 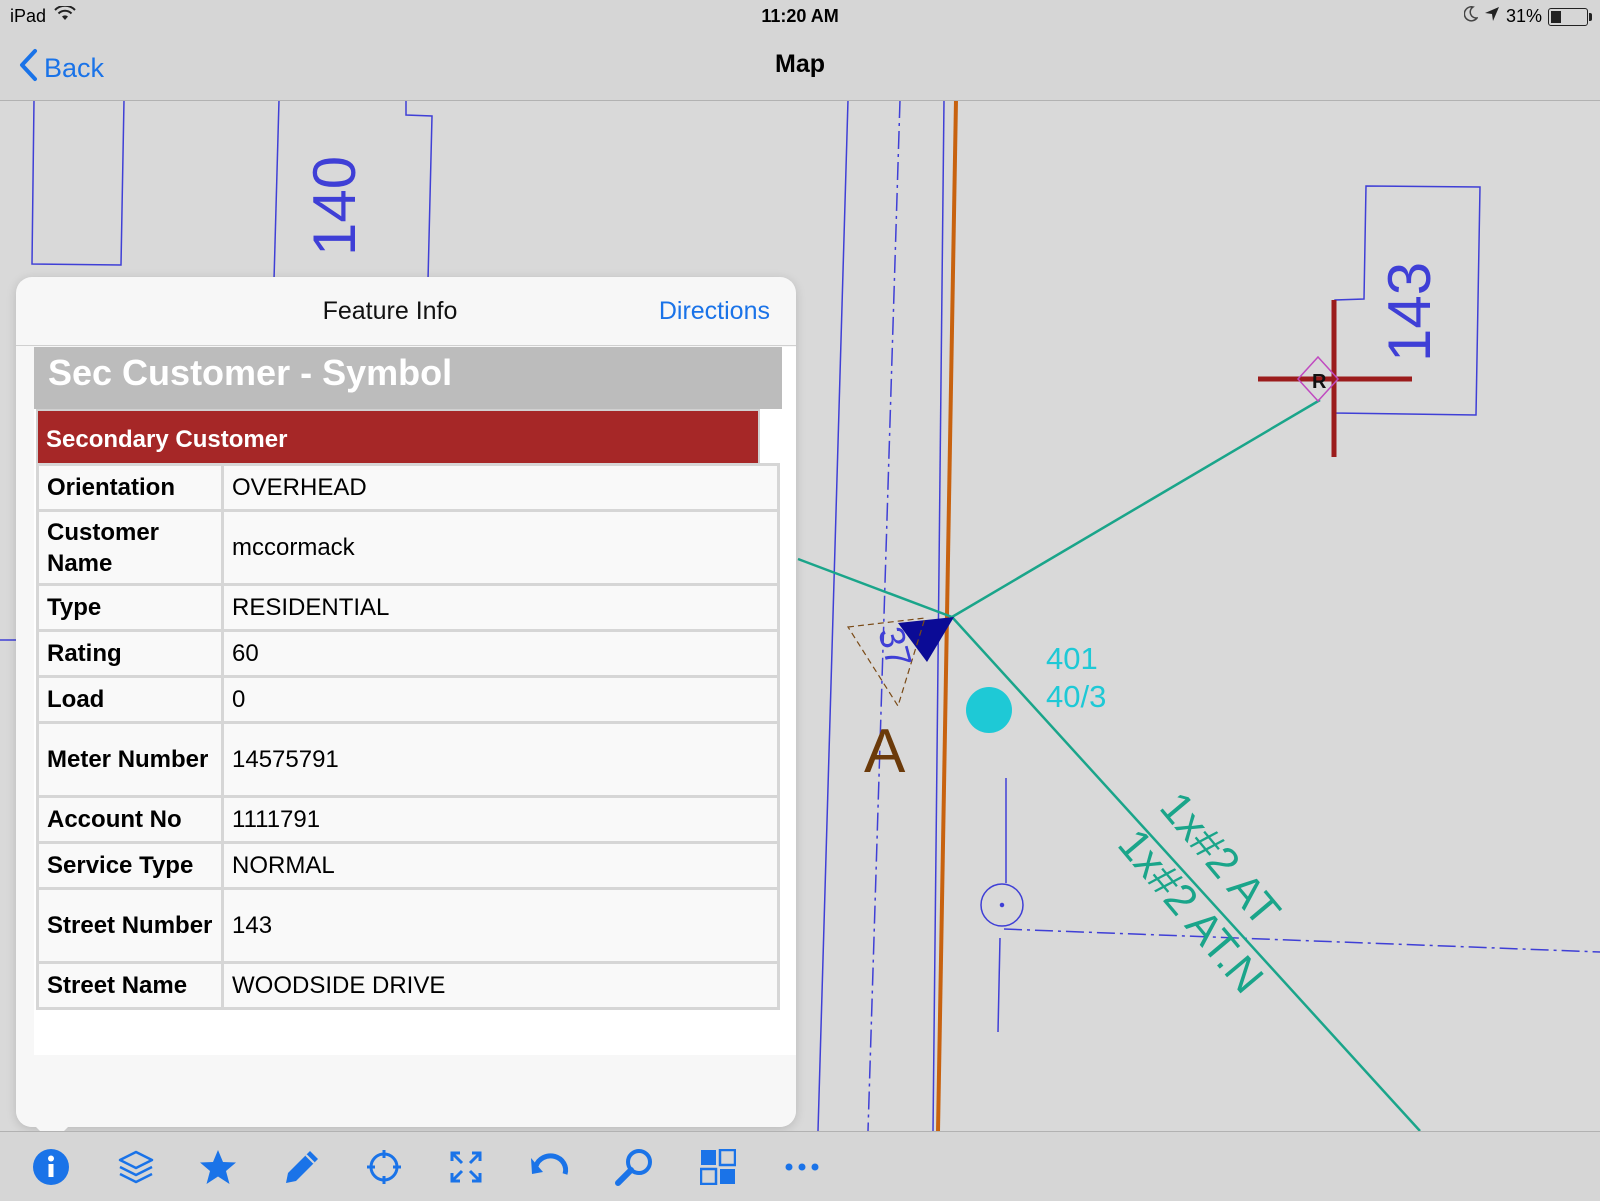 What do you see at coordinates (500, 759) in the screenshot?
I see `attribute-value: 14575791` at bounding box center [500, 759].